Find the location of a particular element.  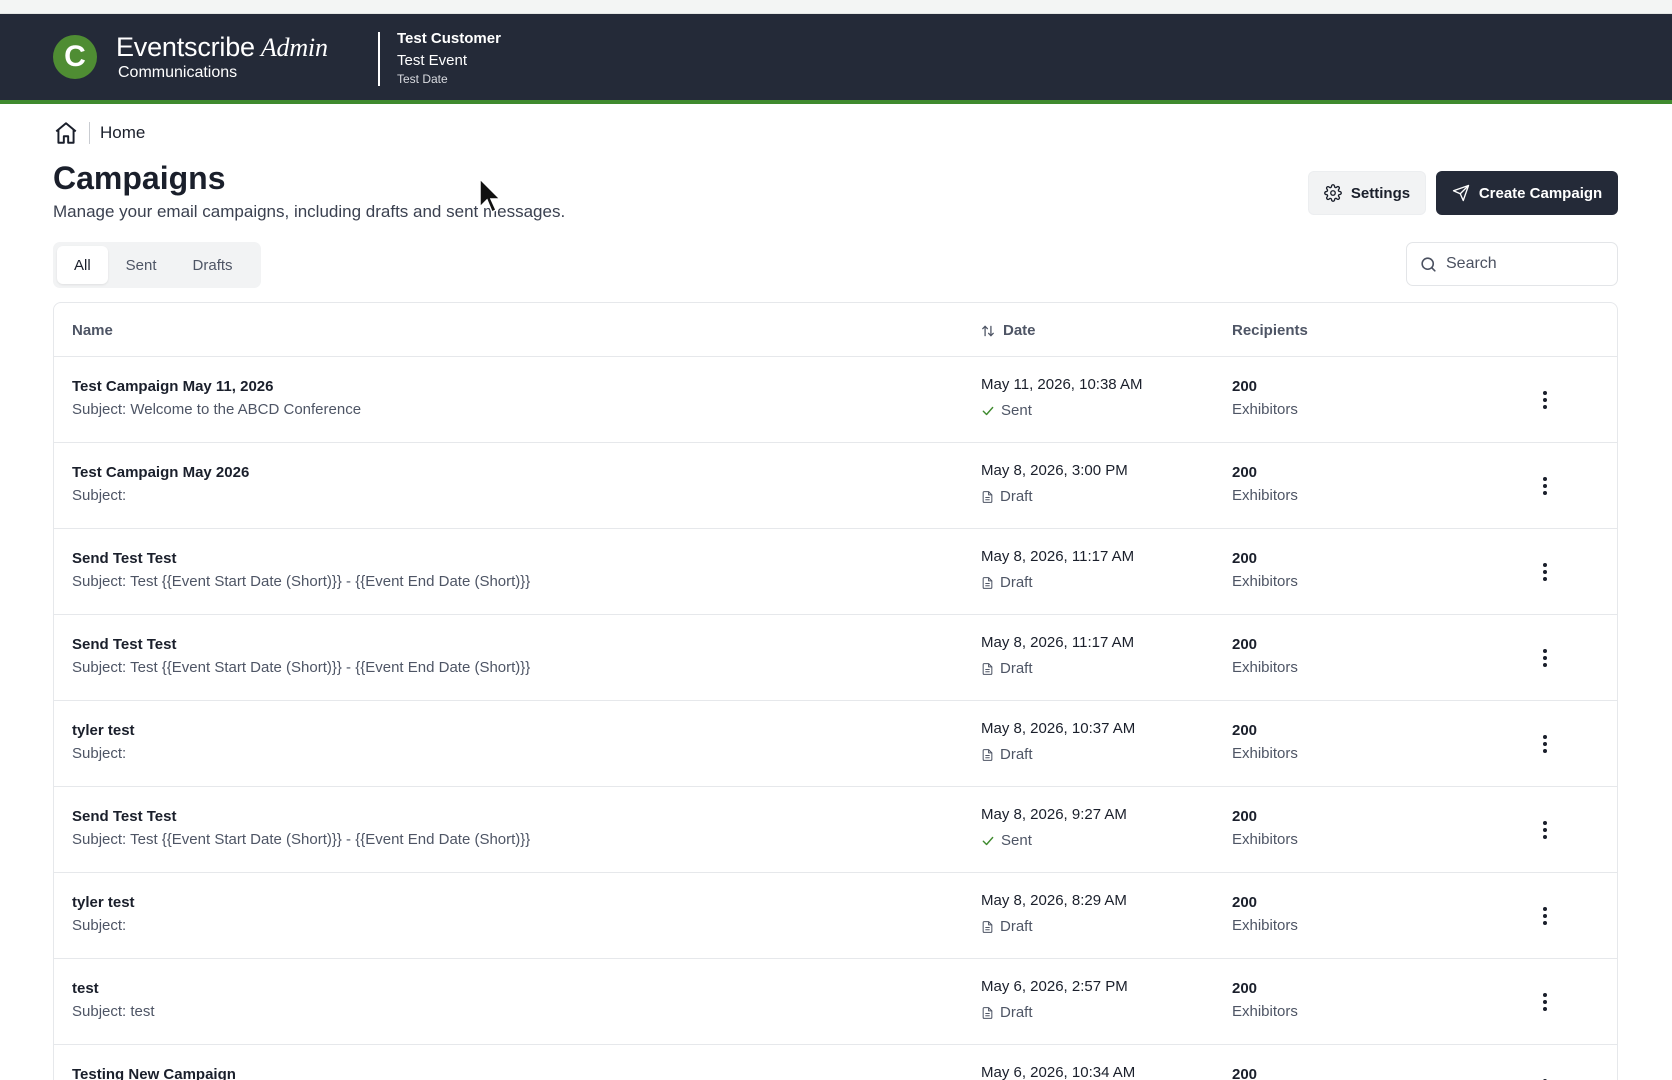

brand-name: Eventscribe is located at coordinates (185, 47).